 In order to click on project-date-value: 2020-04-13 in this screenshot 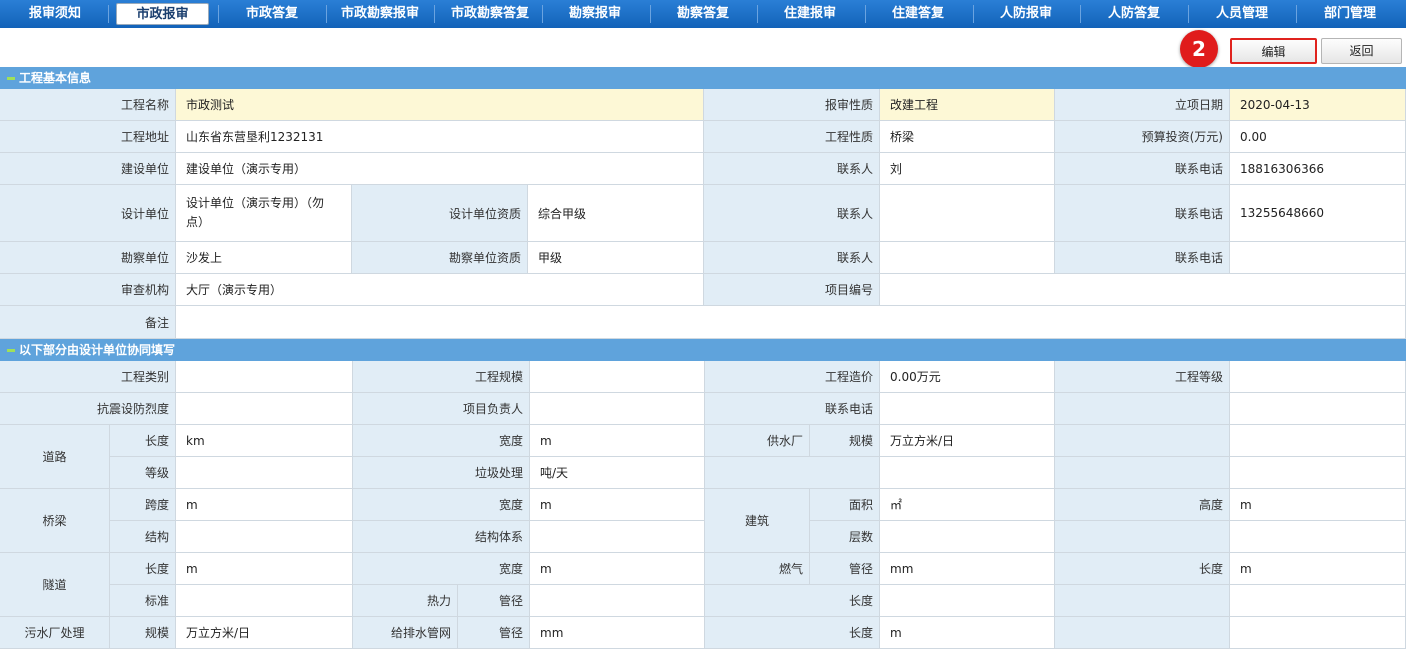, I will do `click(1318, 105)`.